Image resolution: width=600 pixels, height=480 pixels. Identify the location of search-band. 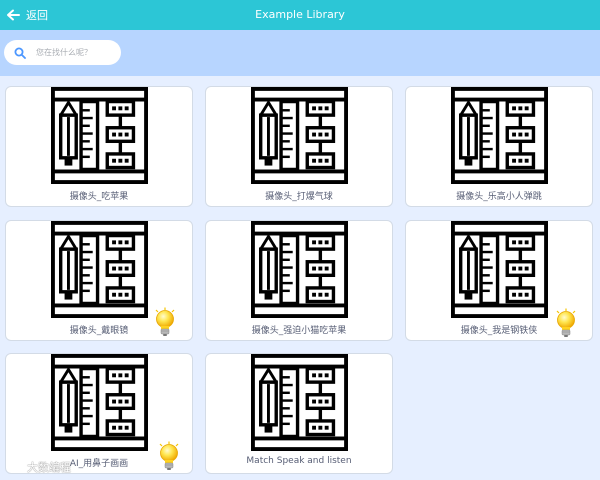
(300, 53).